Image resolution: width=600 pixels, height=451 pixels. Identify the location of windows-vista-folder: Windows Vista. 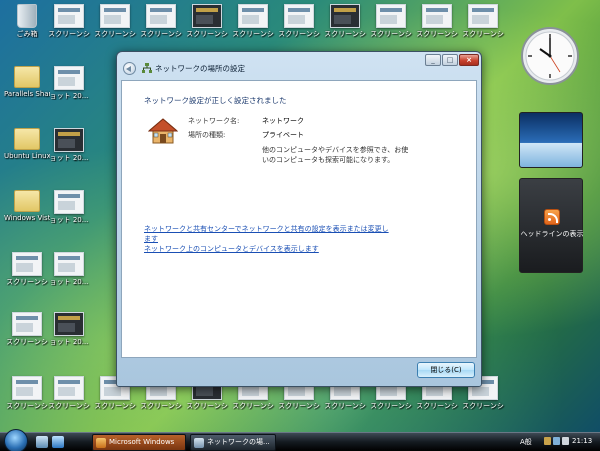
(27, 213).